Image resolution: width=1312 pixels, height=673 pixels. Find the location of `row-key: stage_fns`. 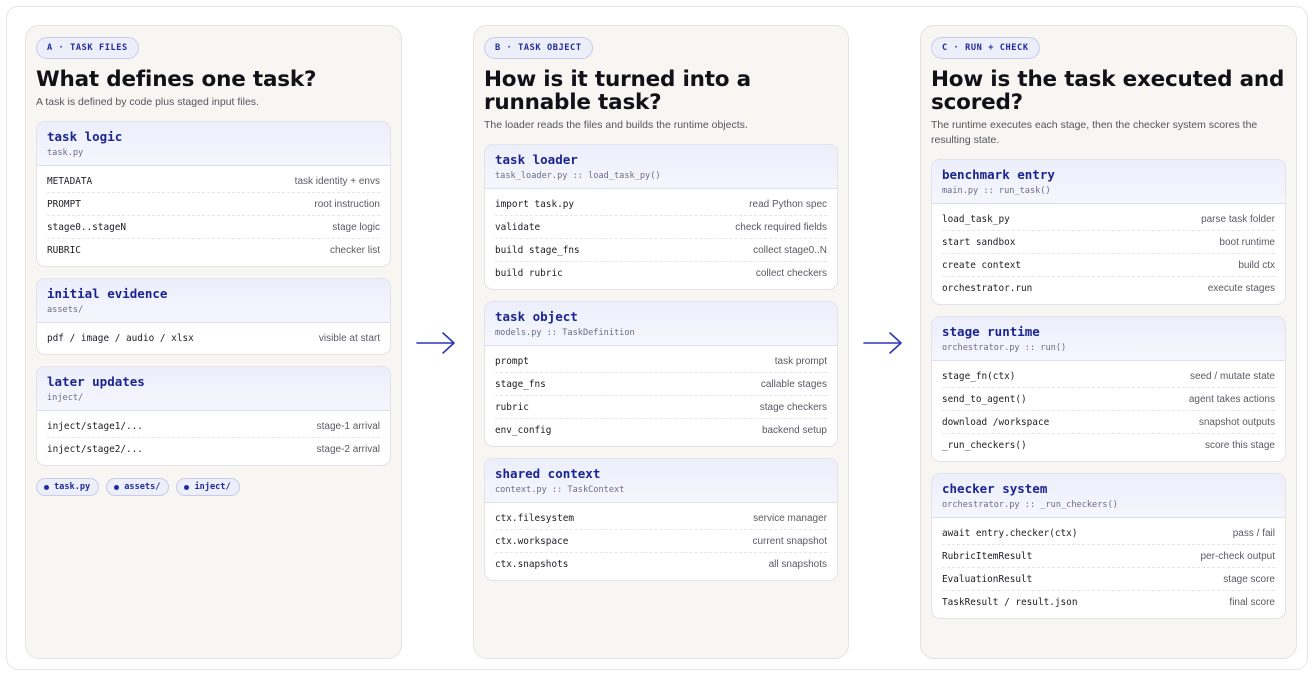

row-key: stage_fns is located at coordinates (520, 384).